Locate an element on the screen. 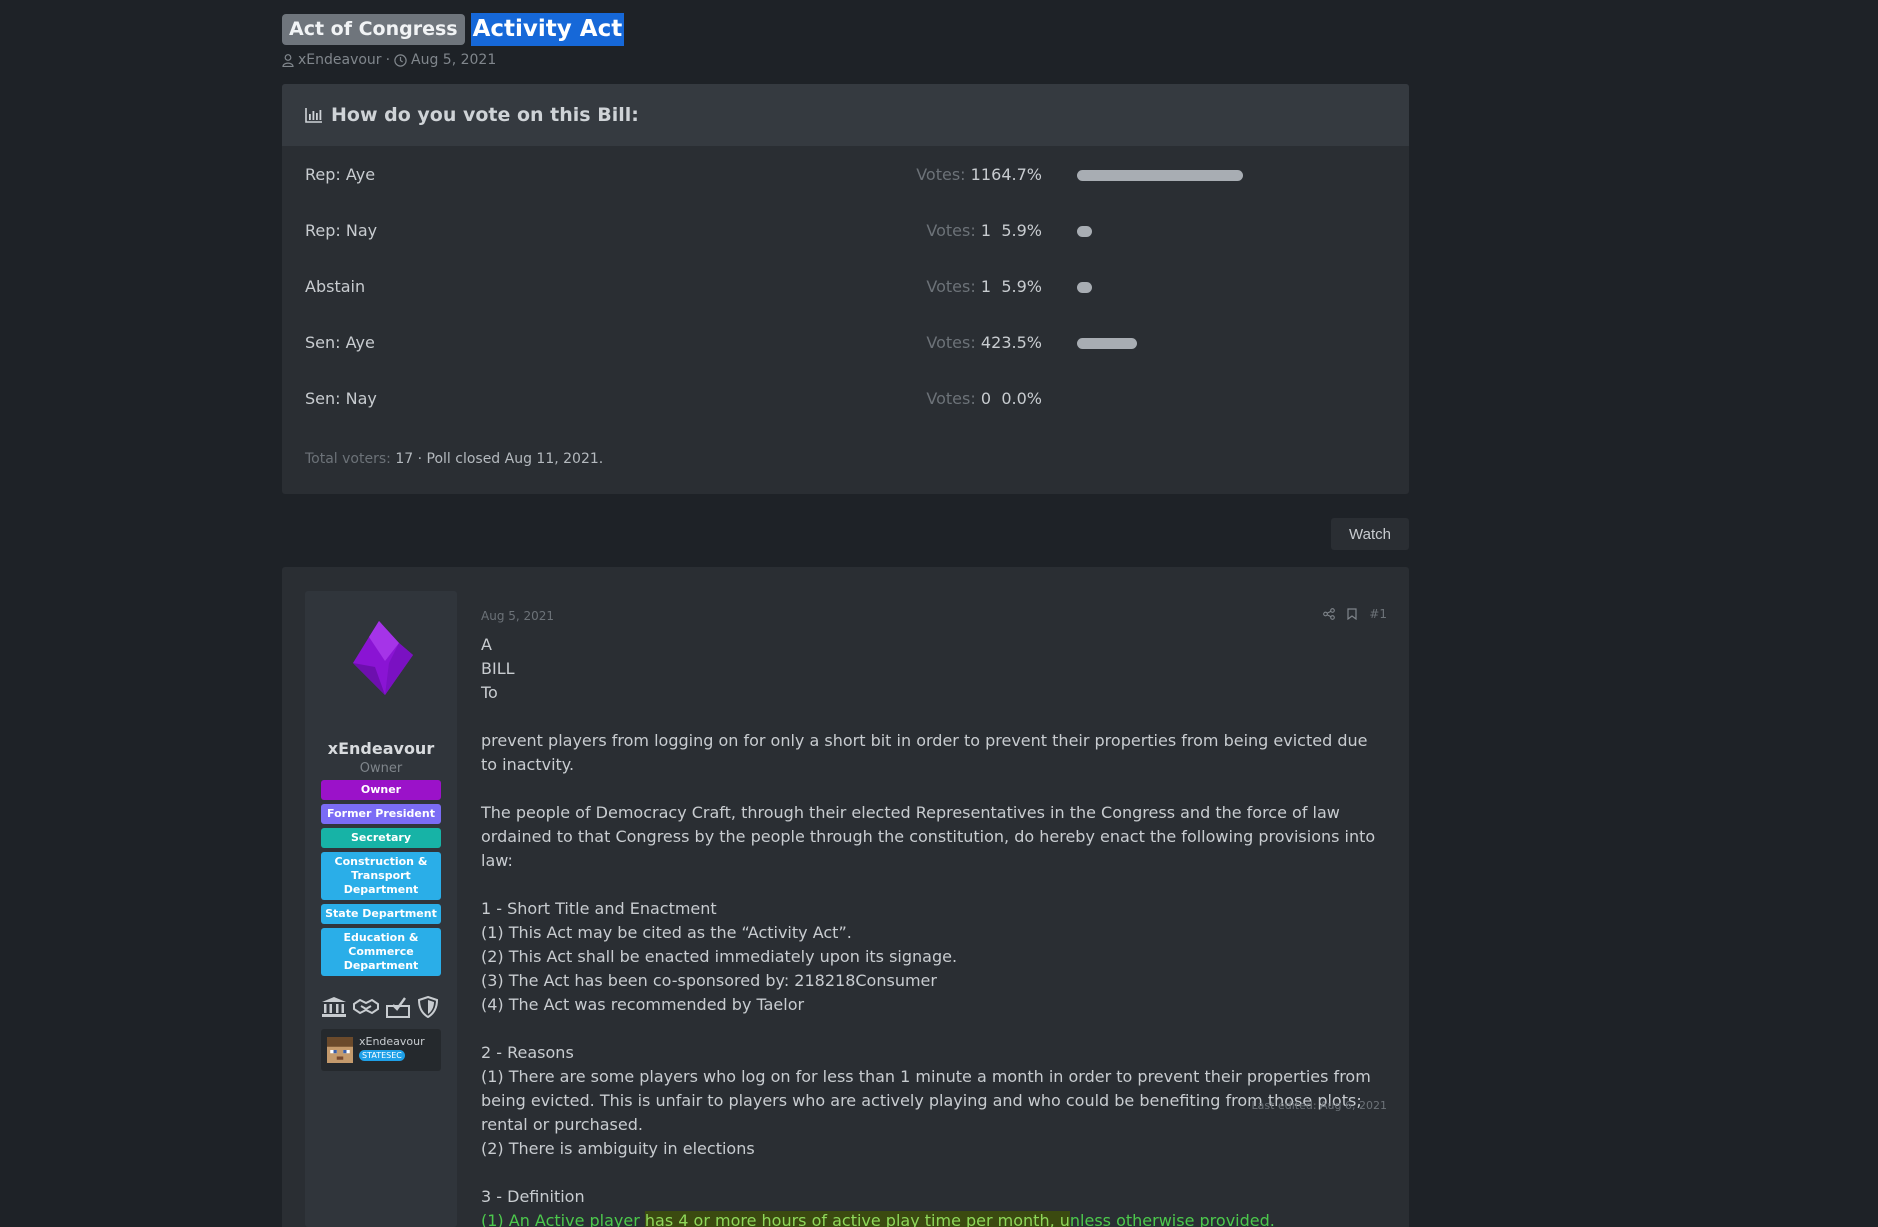 The image size is (1878, 1227). body-line: (2) There is ambiguity in elections is located at coordinates (618, 1148).